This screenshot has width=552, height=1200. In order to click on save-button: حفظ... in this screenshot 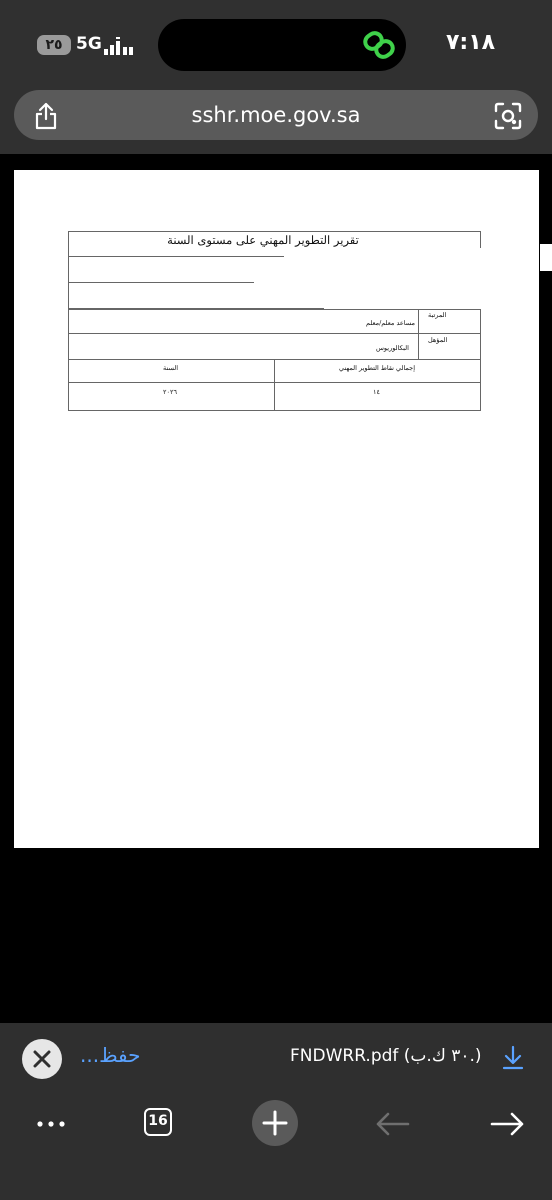, I will do `click(110, 1055)`.